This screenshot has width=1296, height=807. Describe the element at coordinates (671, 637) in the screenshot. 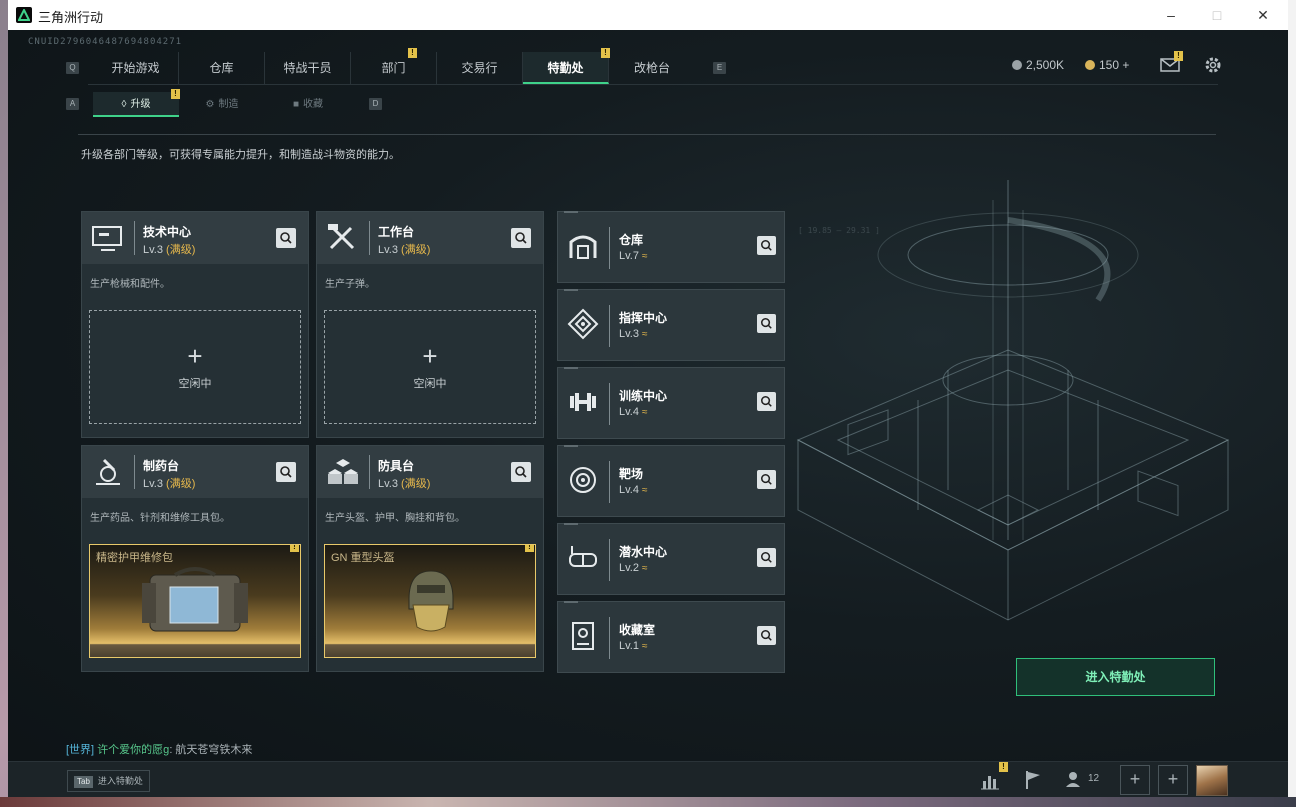

I see `facility-row-collection-room: 收藏室 Lv.1 ≈` at that location.